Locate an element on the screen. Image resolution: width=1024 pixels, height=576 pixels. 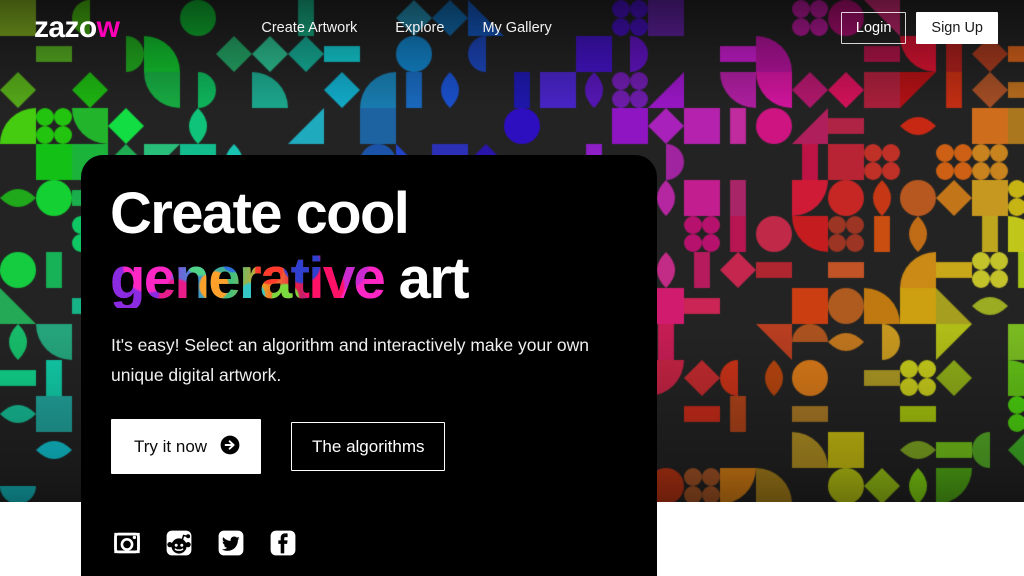
arrow-right-circle-icon is located at coordinates (230, 446).